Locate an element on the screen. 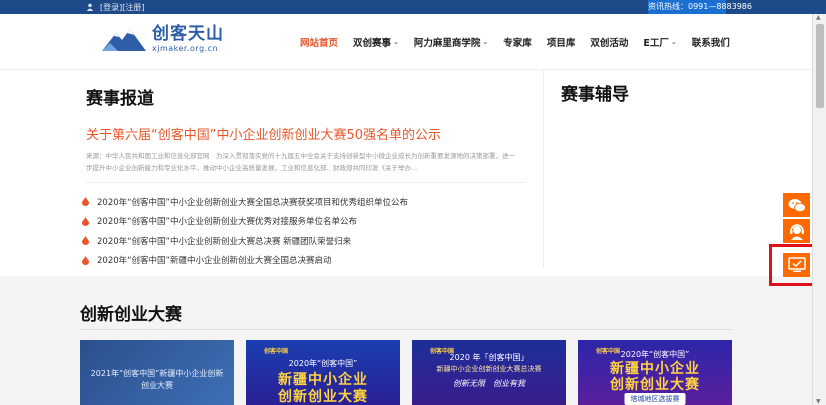 The width and height of the screenshot is (826, 405). card-logo: 创客中国 is located at coordinates (276, 351).